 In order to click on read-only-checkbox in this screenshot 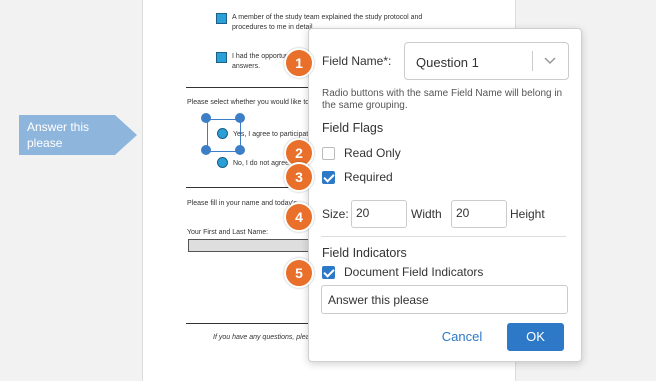, I will do `click(328, 153)`.